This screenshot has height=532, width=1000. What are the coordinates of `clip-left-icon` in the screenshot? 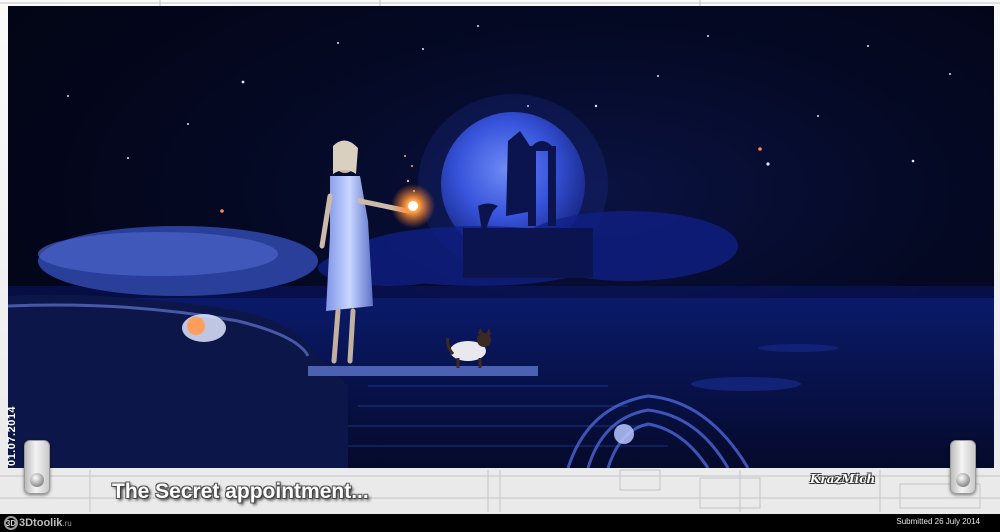 It's located at (37, 467).